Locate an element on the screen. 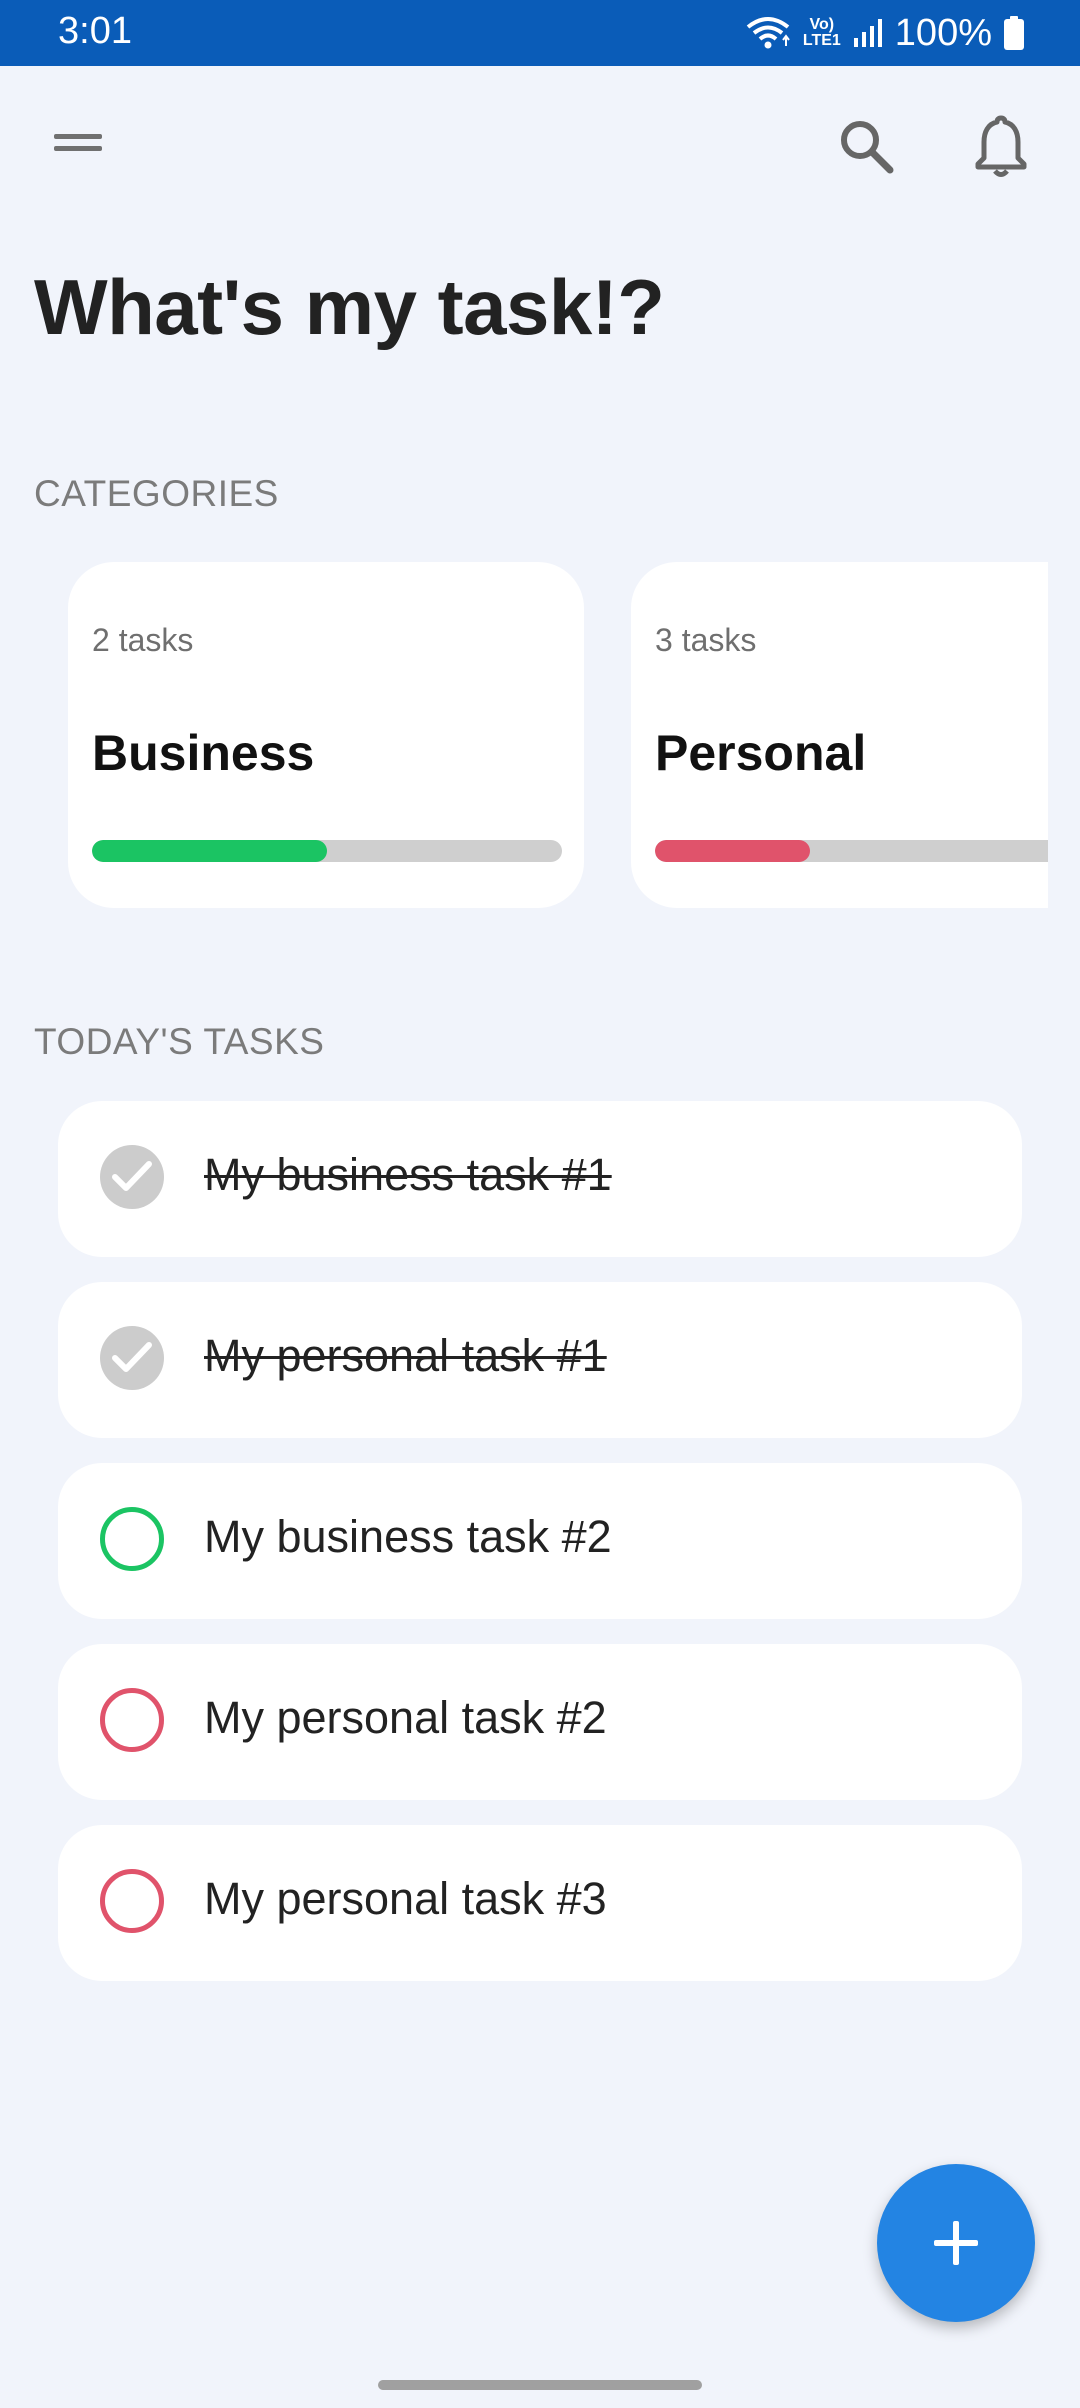 This screenshot has width=1080, height=2408. task-item: My business task #2 is located at coordinates (540, 1541).